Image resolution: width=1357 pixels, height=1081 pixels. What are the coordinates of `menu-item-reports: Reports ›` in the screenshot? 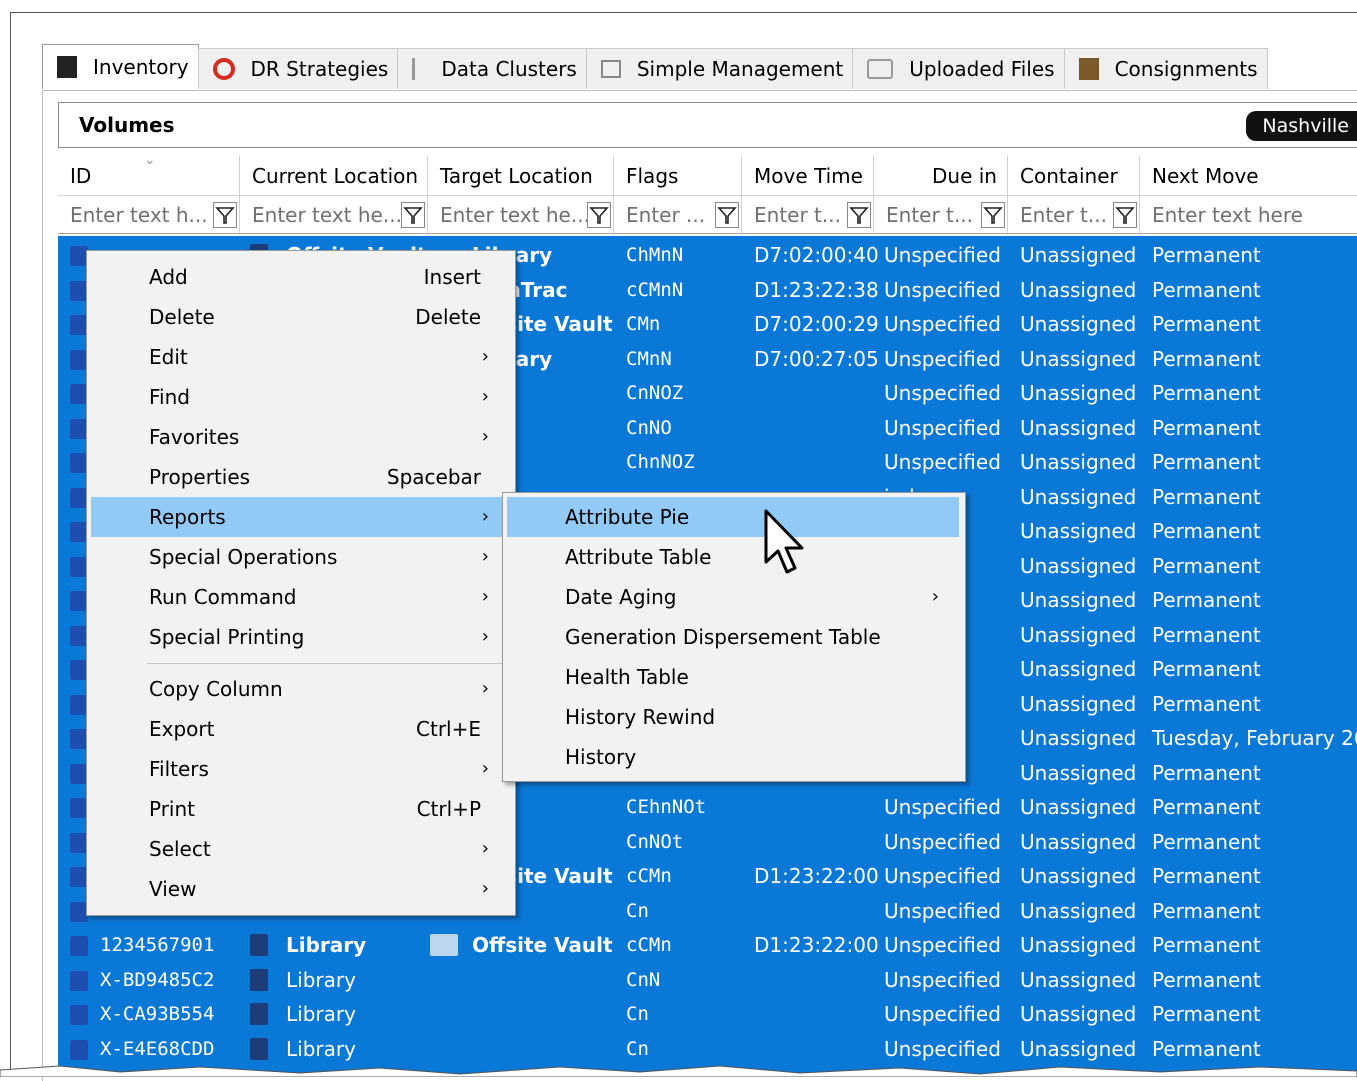 It's located at (300, 517).